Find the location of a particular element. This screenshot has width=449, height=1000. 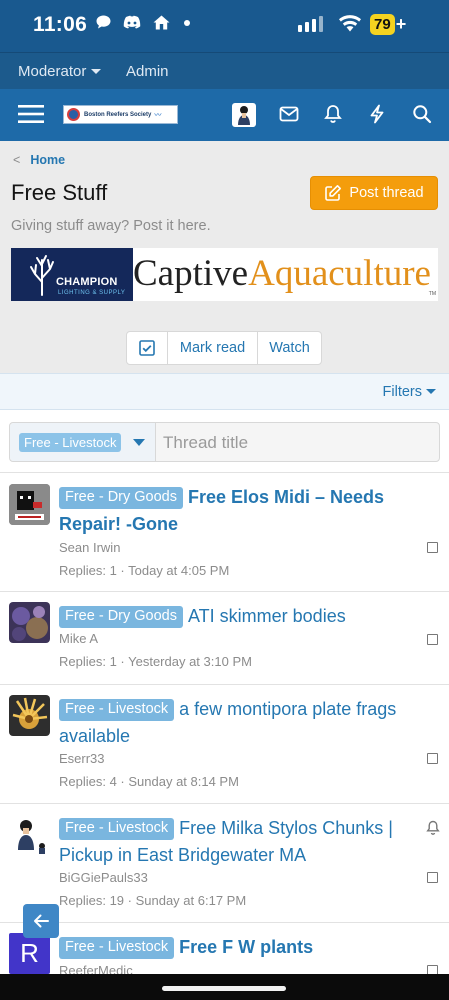

thread-author: Mike A is located at coordinates (78, 638).